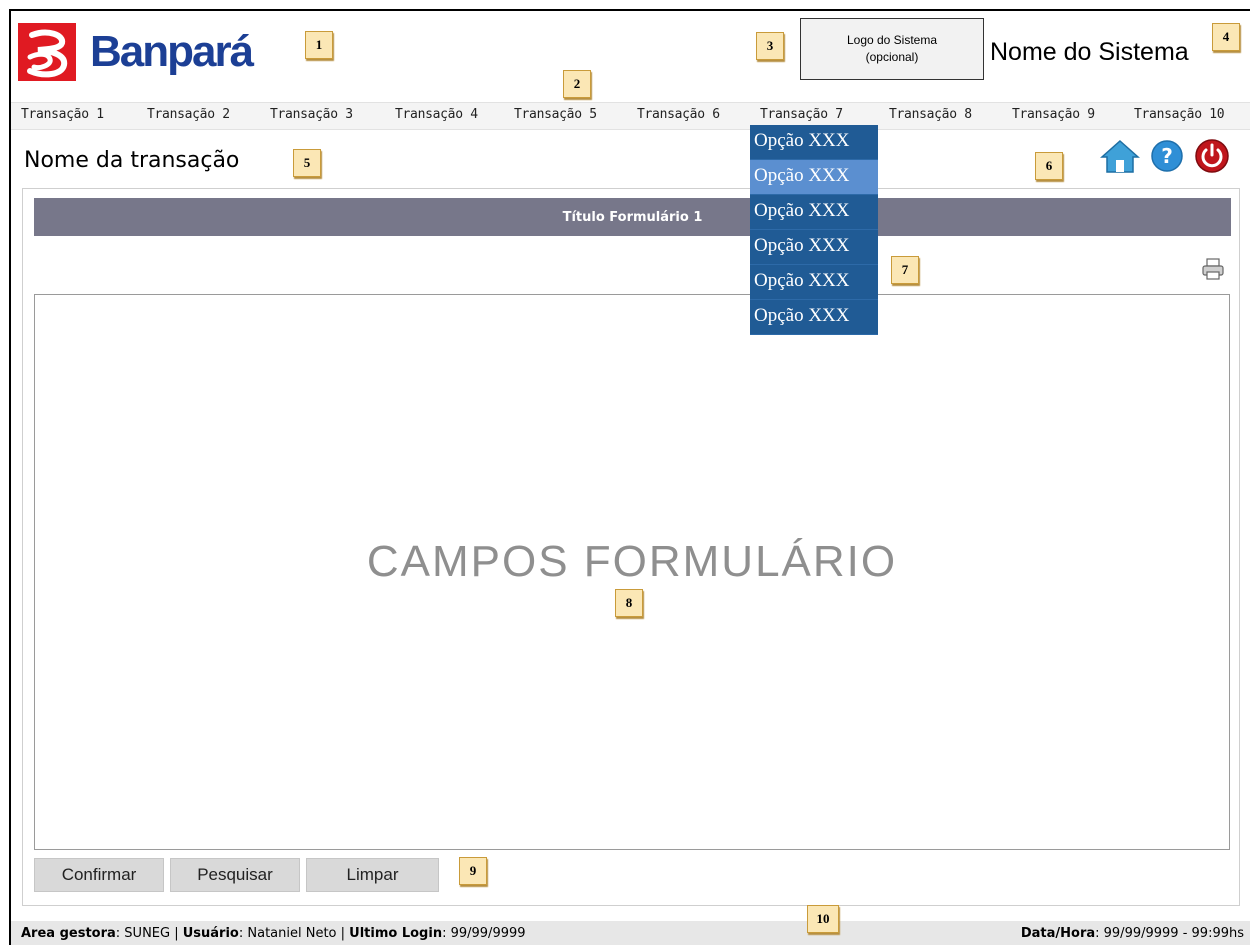 This screenshot has height=945, width=1250. I want to click on callout-2: 2, so click(577, 84).